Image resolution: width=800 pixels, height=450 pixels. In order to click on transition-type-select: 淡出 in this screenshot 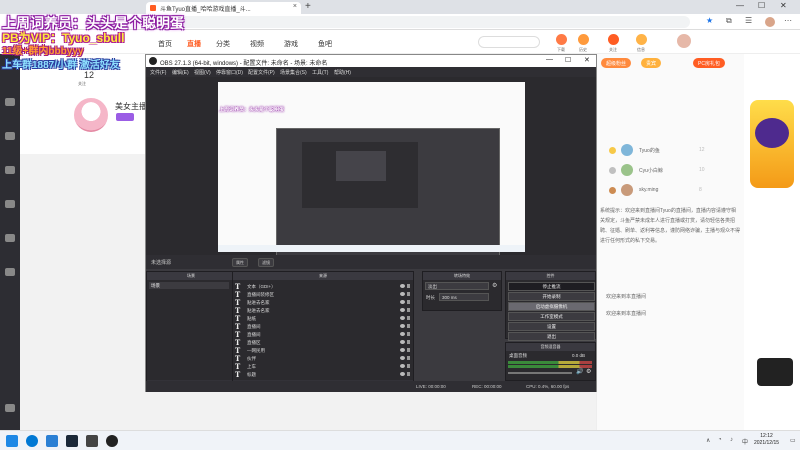, I will do `click(457, 286)`.